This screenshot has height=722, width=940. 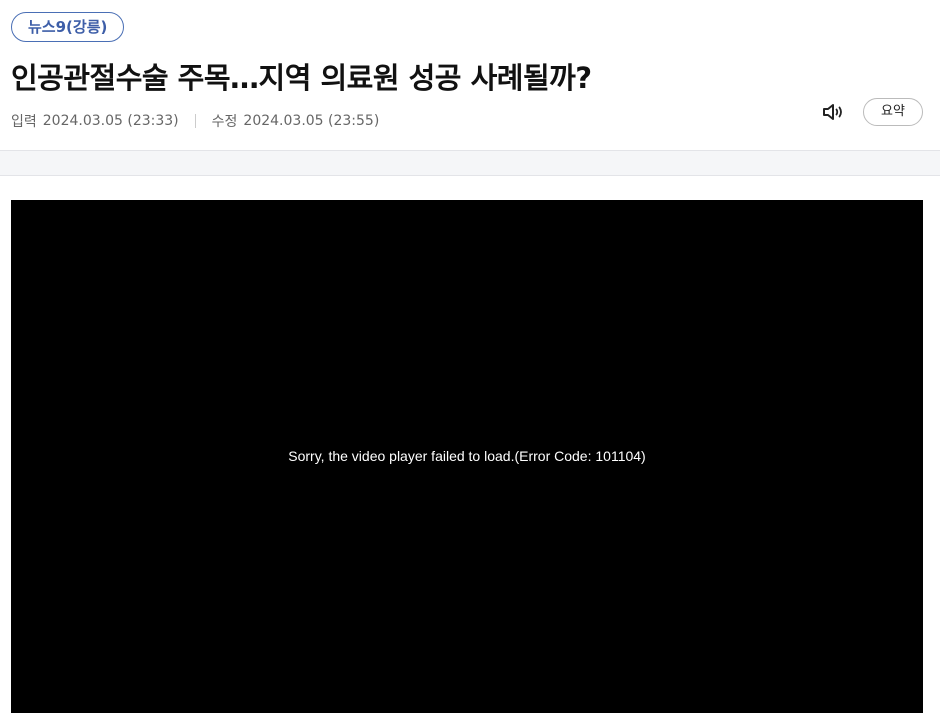 I want to click on separator-band, so click(x=470, y=163).